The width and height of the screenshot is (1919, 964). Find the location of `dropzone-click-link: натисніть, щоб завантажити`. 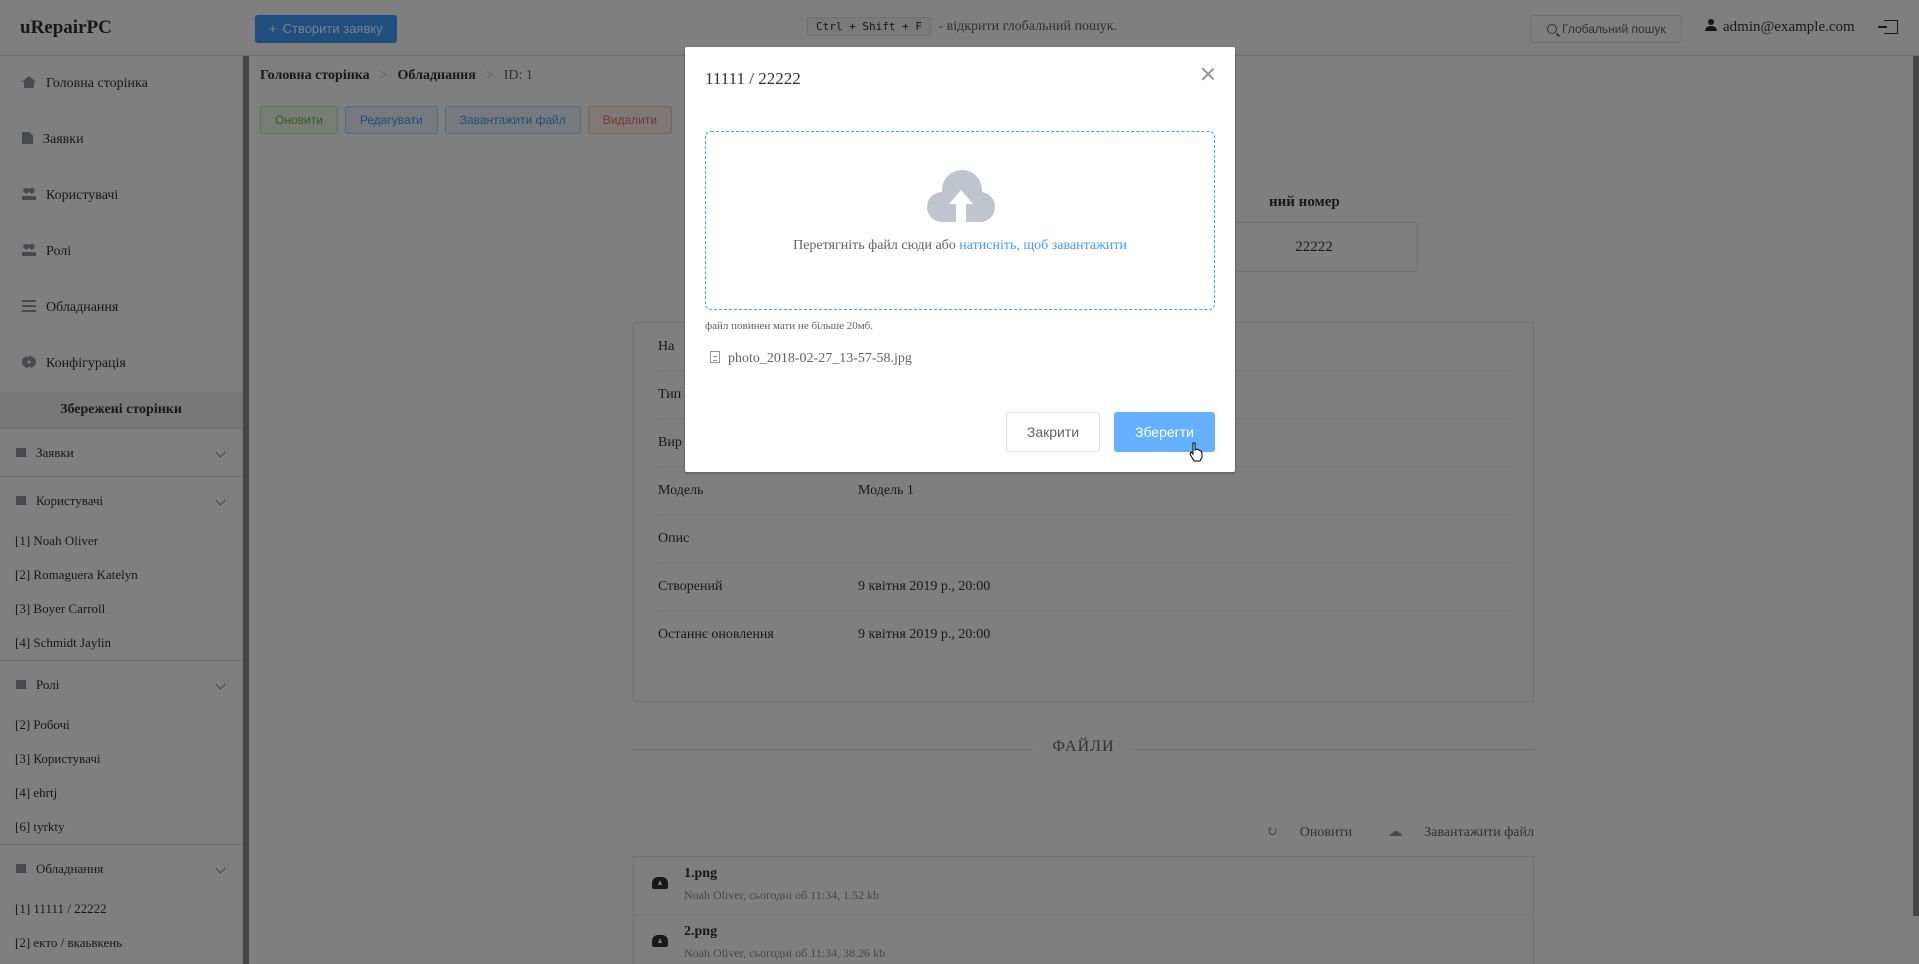

dropzone-click-link: натисніть, щоб завантажити is located at coordinates (1043, 245).